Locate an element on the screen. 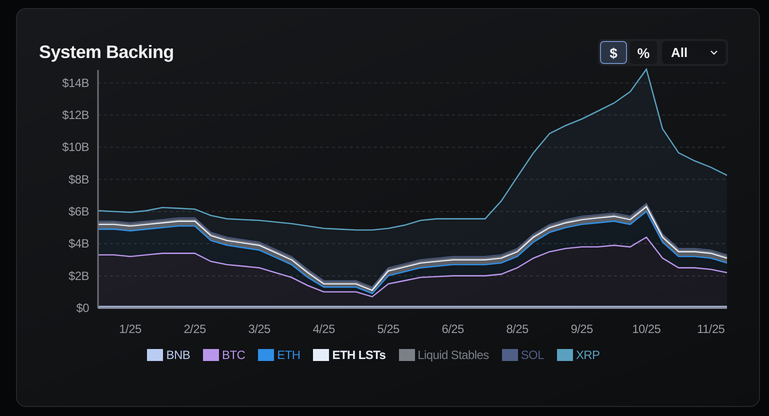 The image size is (769, 416). x-tick-label: 8/25 is located at coordinates (517, 329).